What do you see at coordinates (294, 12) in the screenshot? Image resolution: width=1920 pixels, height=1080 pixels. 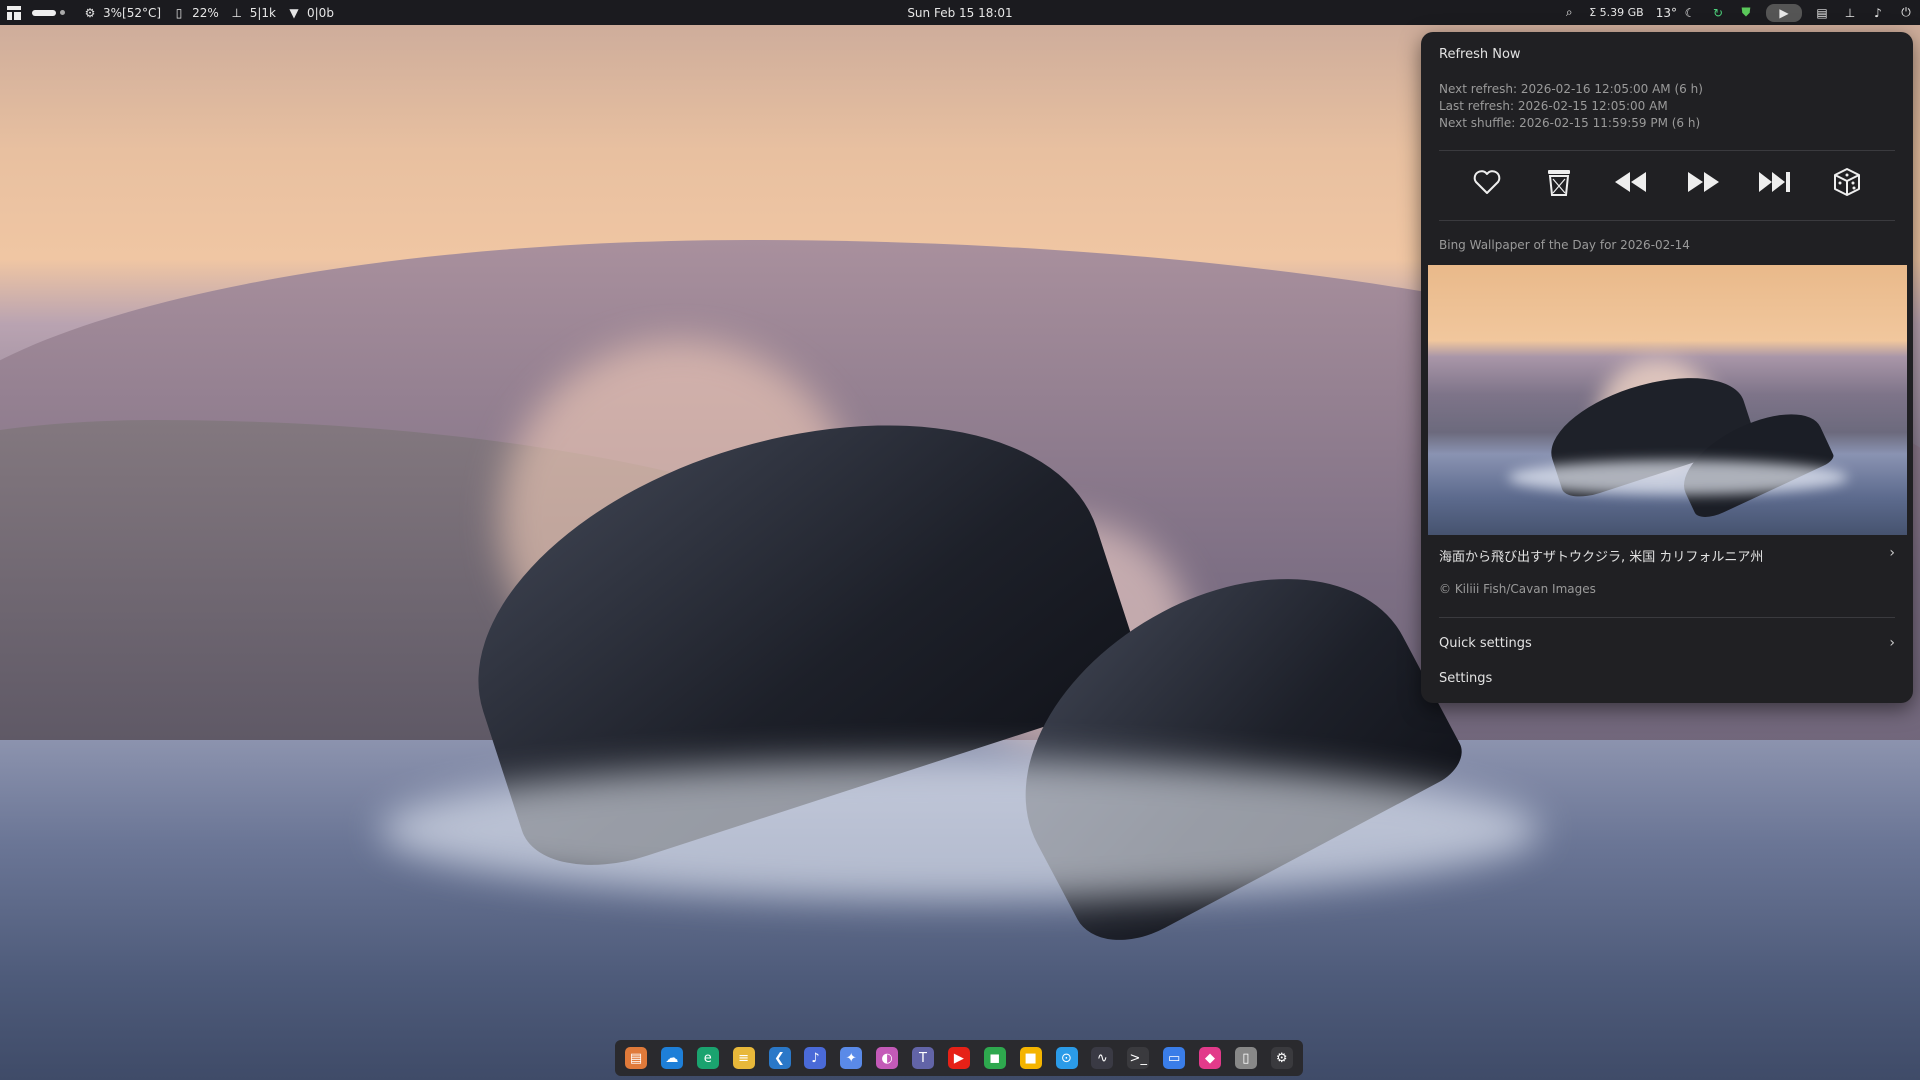 I see `wifi-icon: ▼` at bounding box center [294, 12].